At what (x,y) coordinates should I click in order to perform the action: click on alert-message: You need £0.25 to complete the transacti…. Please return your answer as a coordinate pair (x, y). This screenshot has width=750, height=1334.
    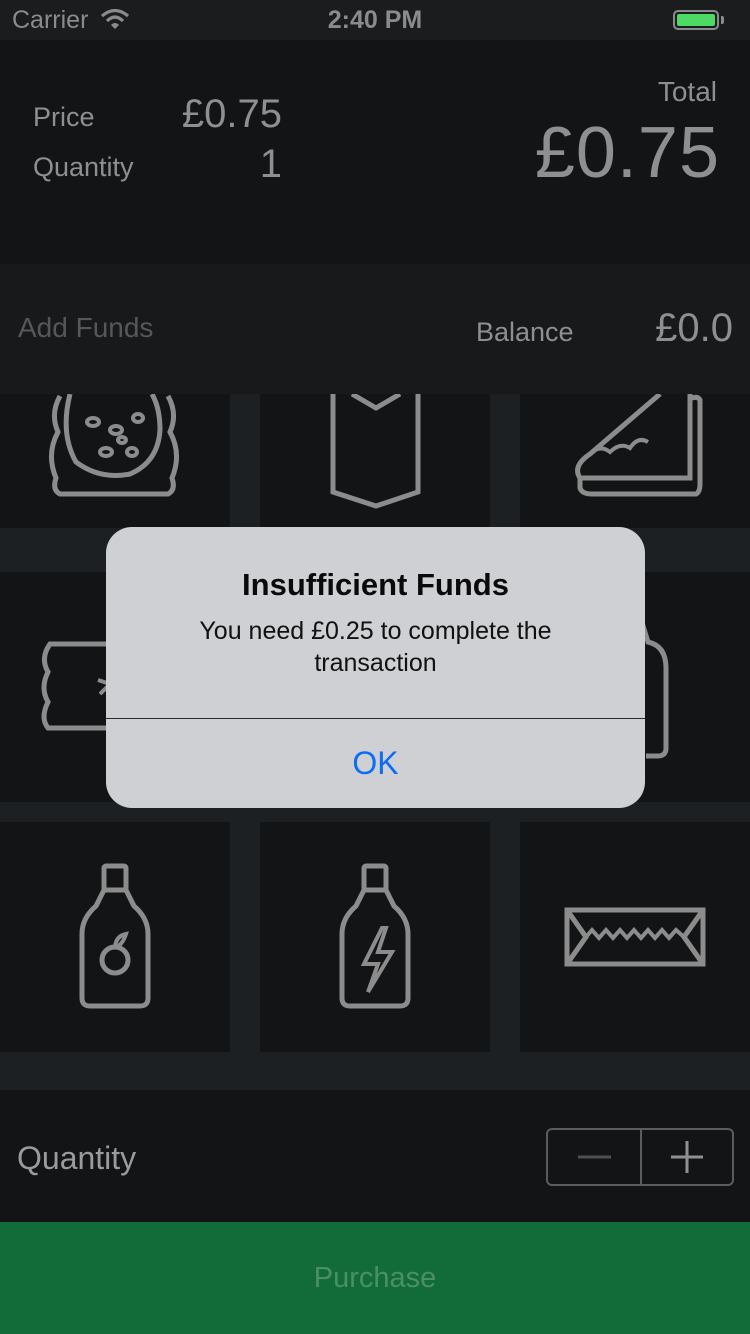
    Looking at the image, I should click on (375, 647).